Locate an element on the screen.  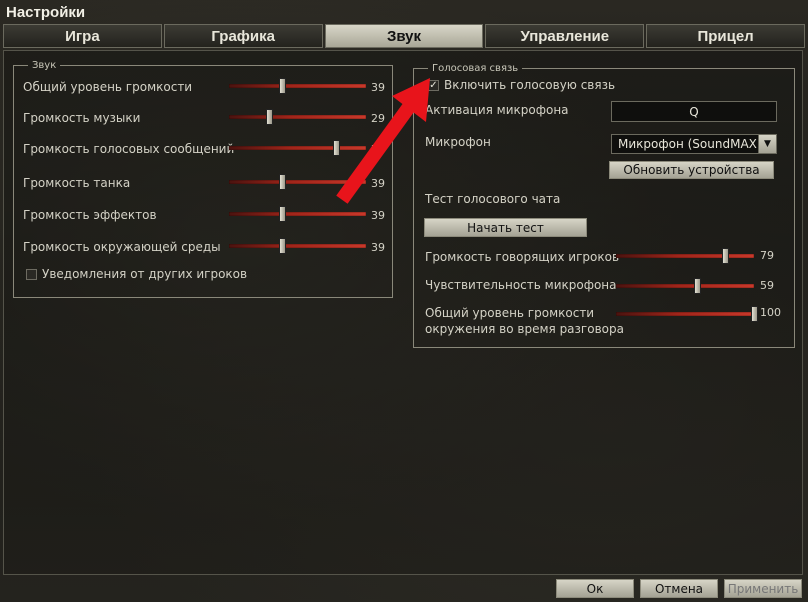
master-volume-label: Общий уровень громкости is located at coordinates (108, 87).